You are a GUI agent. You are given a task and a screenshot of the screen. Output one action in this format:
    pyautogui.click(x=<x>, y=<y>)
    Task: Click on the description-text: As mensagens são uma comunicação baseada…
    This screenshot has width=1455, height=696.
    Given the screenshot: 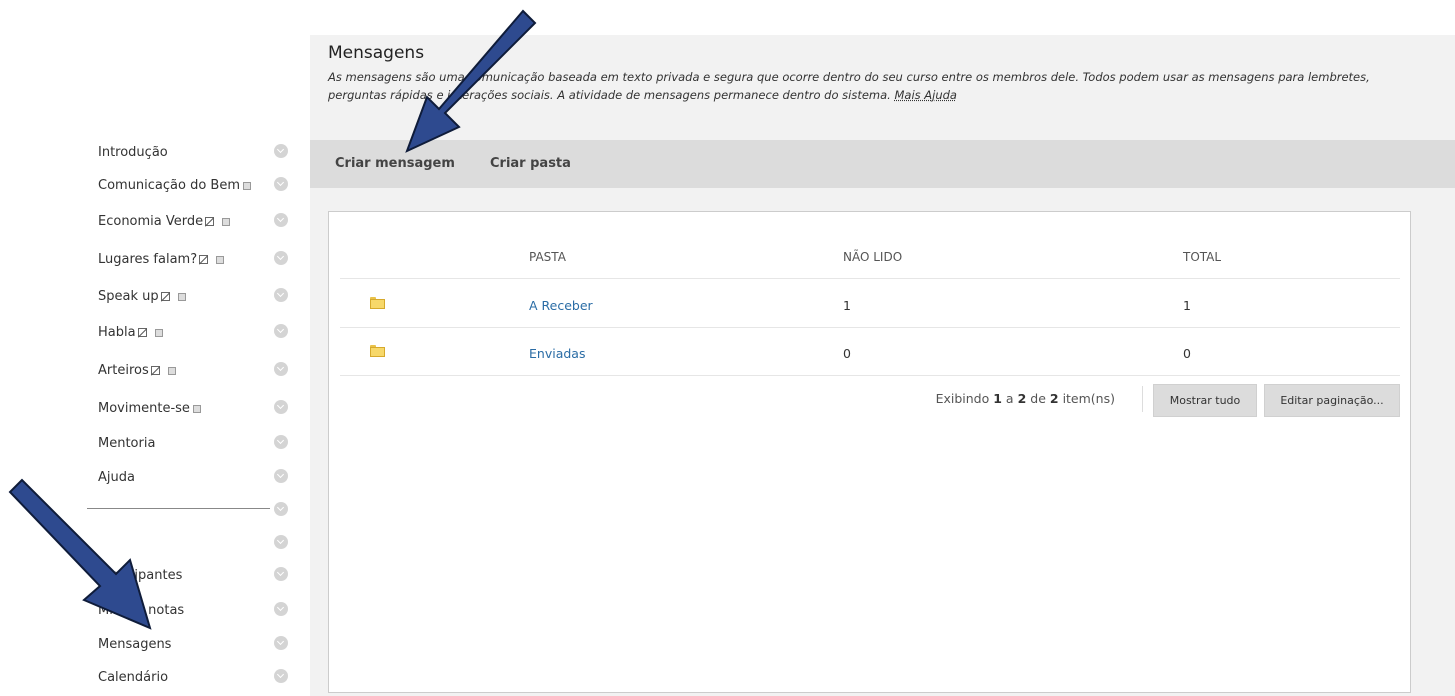 What is the action you would take?
    pyautogui.click(x=849, y=86)
    